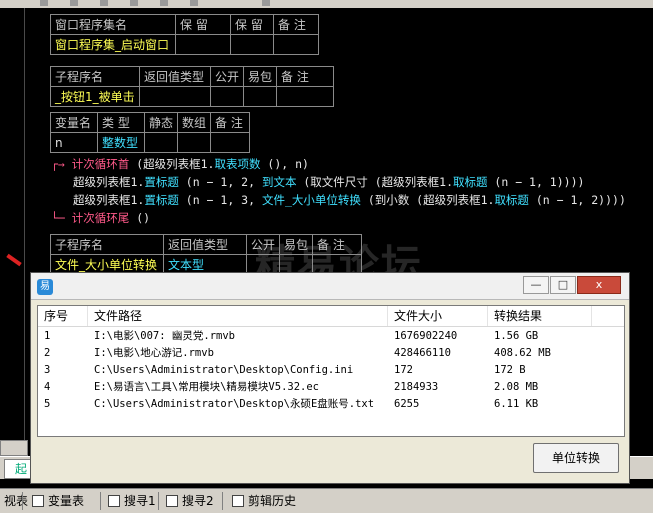 The width and height of the screenshot is (653, 513). I want to click on code-text: (到小数 (超级列表框1., so click(427, 200).